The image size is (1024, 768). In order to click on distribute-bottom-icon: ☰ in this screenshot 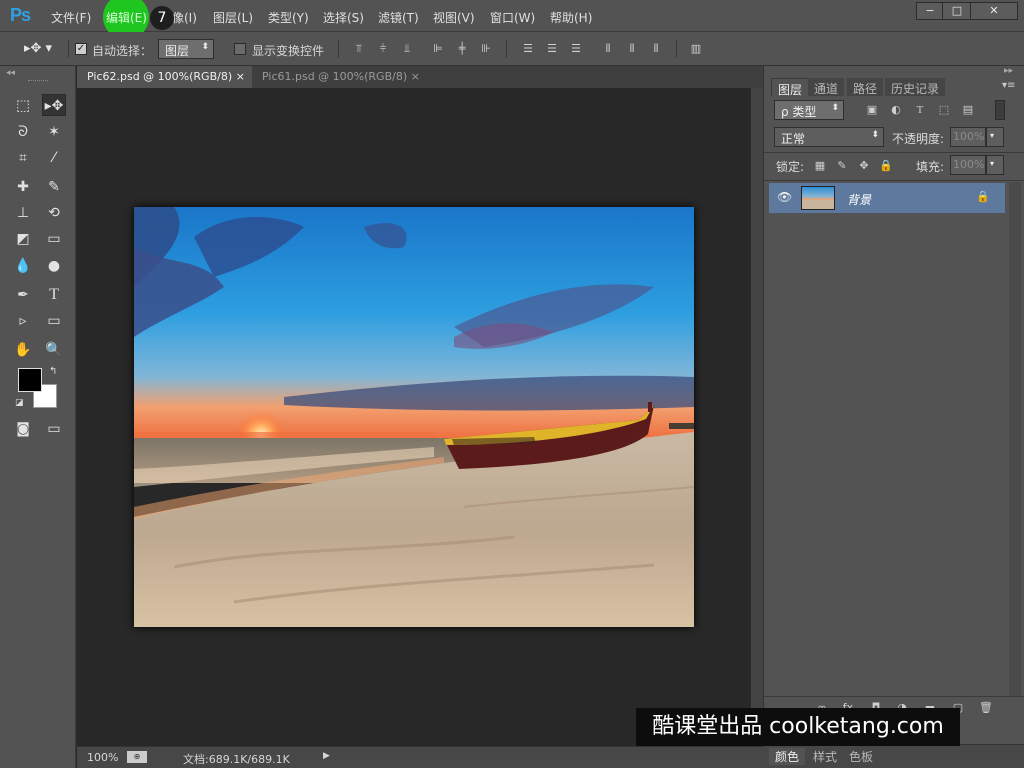, I will do `click(576, 49)`.